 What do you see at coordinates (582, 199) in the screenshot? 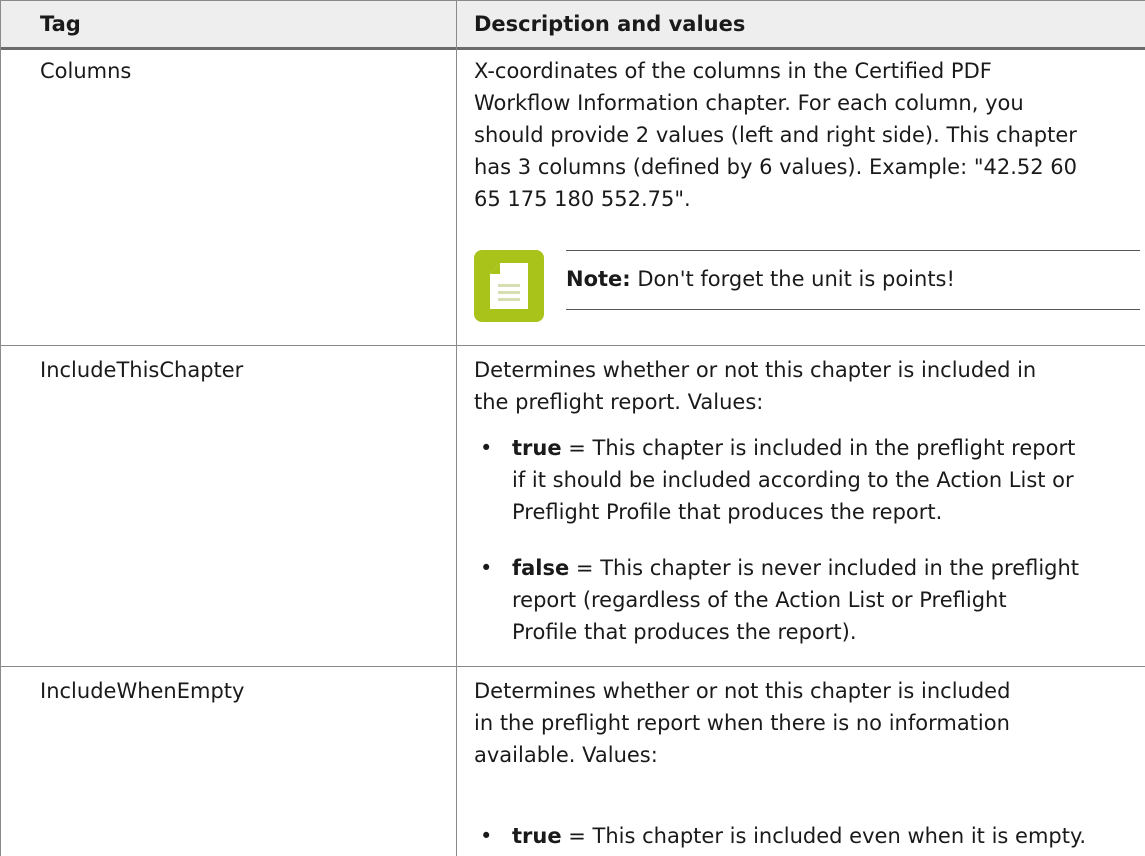
I see `description-line: 65 175 180 552.75".` at bounding box center [582, 199].